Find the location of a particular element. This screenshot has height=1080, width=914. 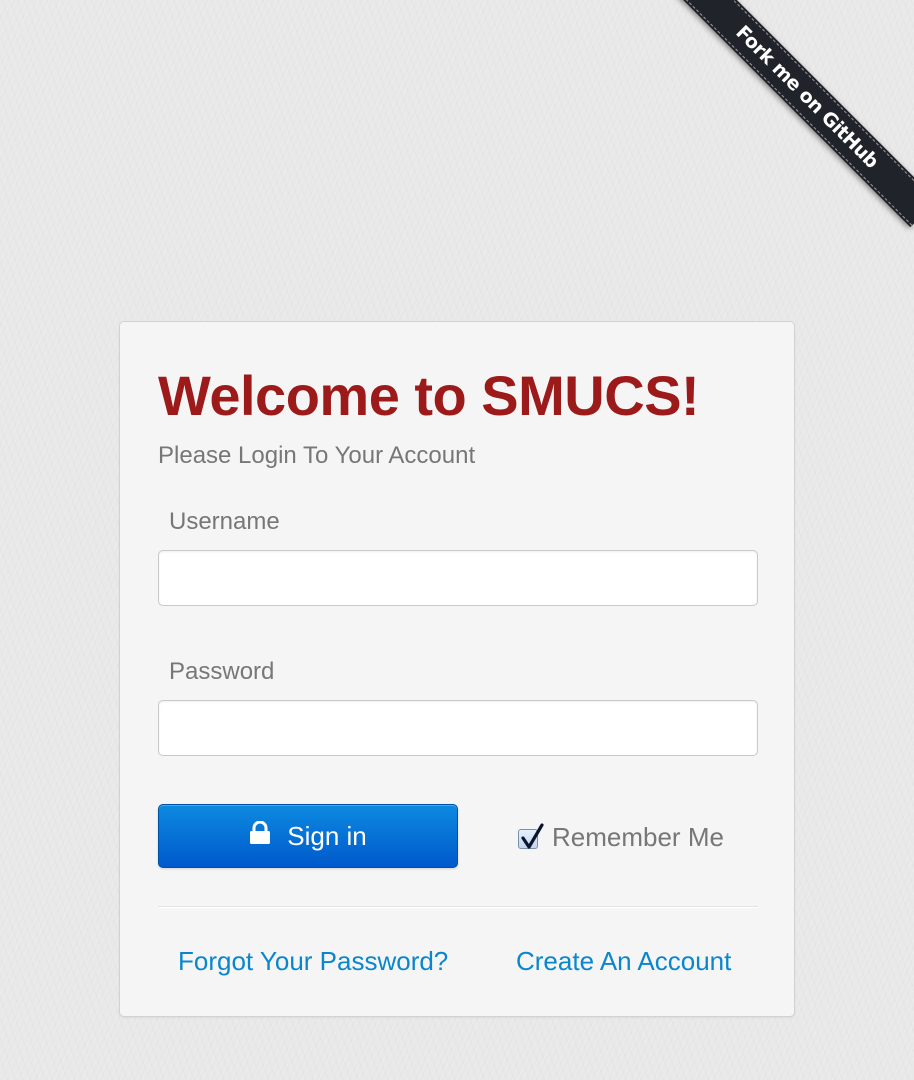

sign-in-button: Sign in is located at coordinates (308, 836).